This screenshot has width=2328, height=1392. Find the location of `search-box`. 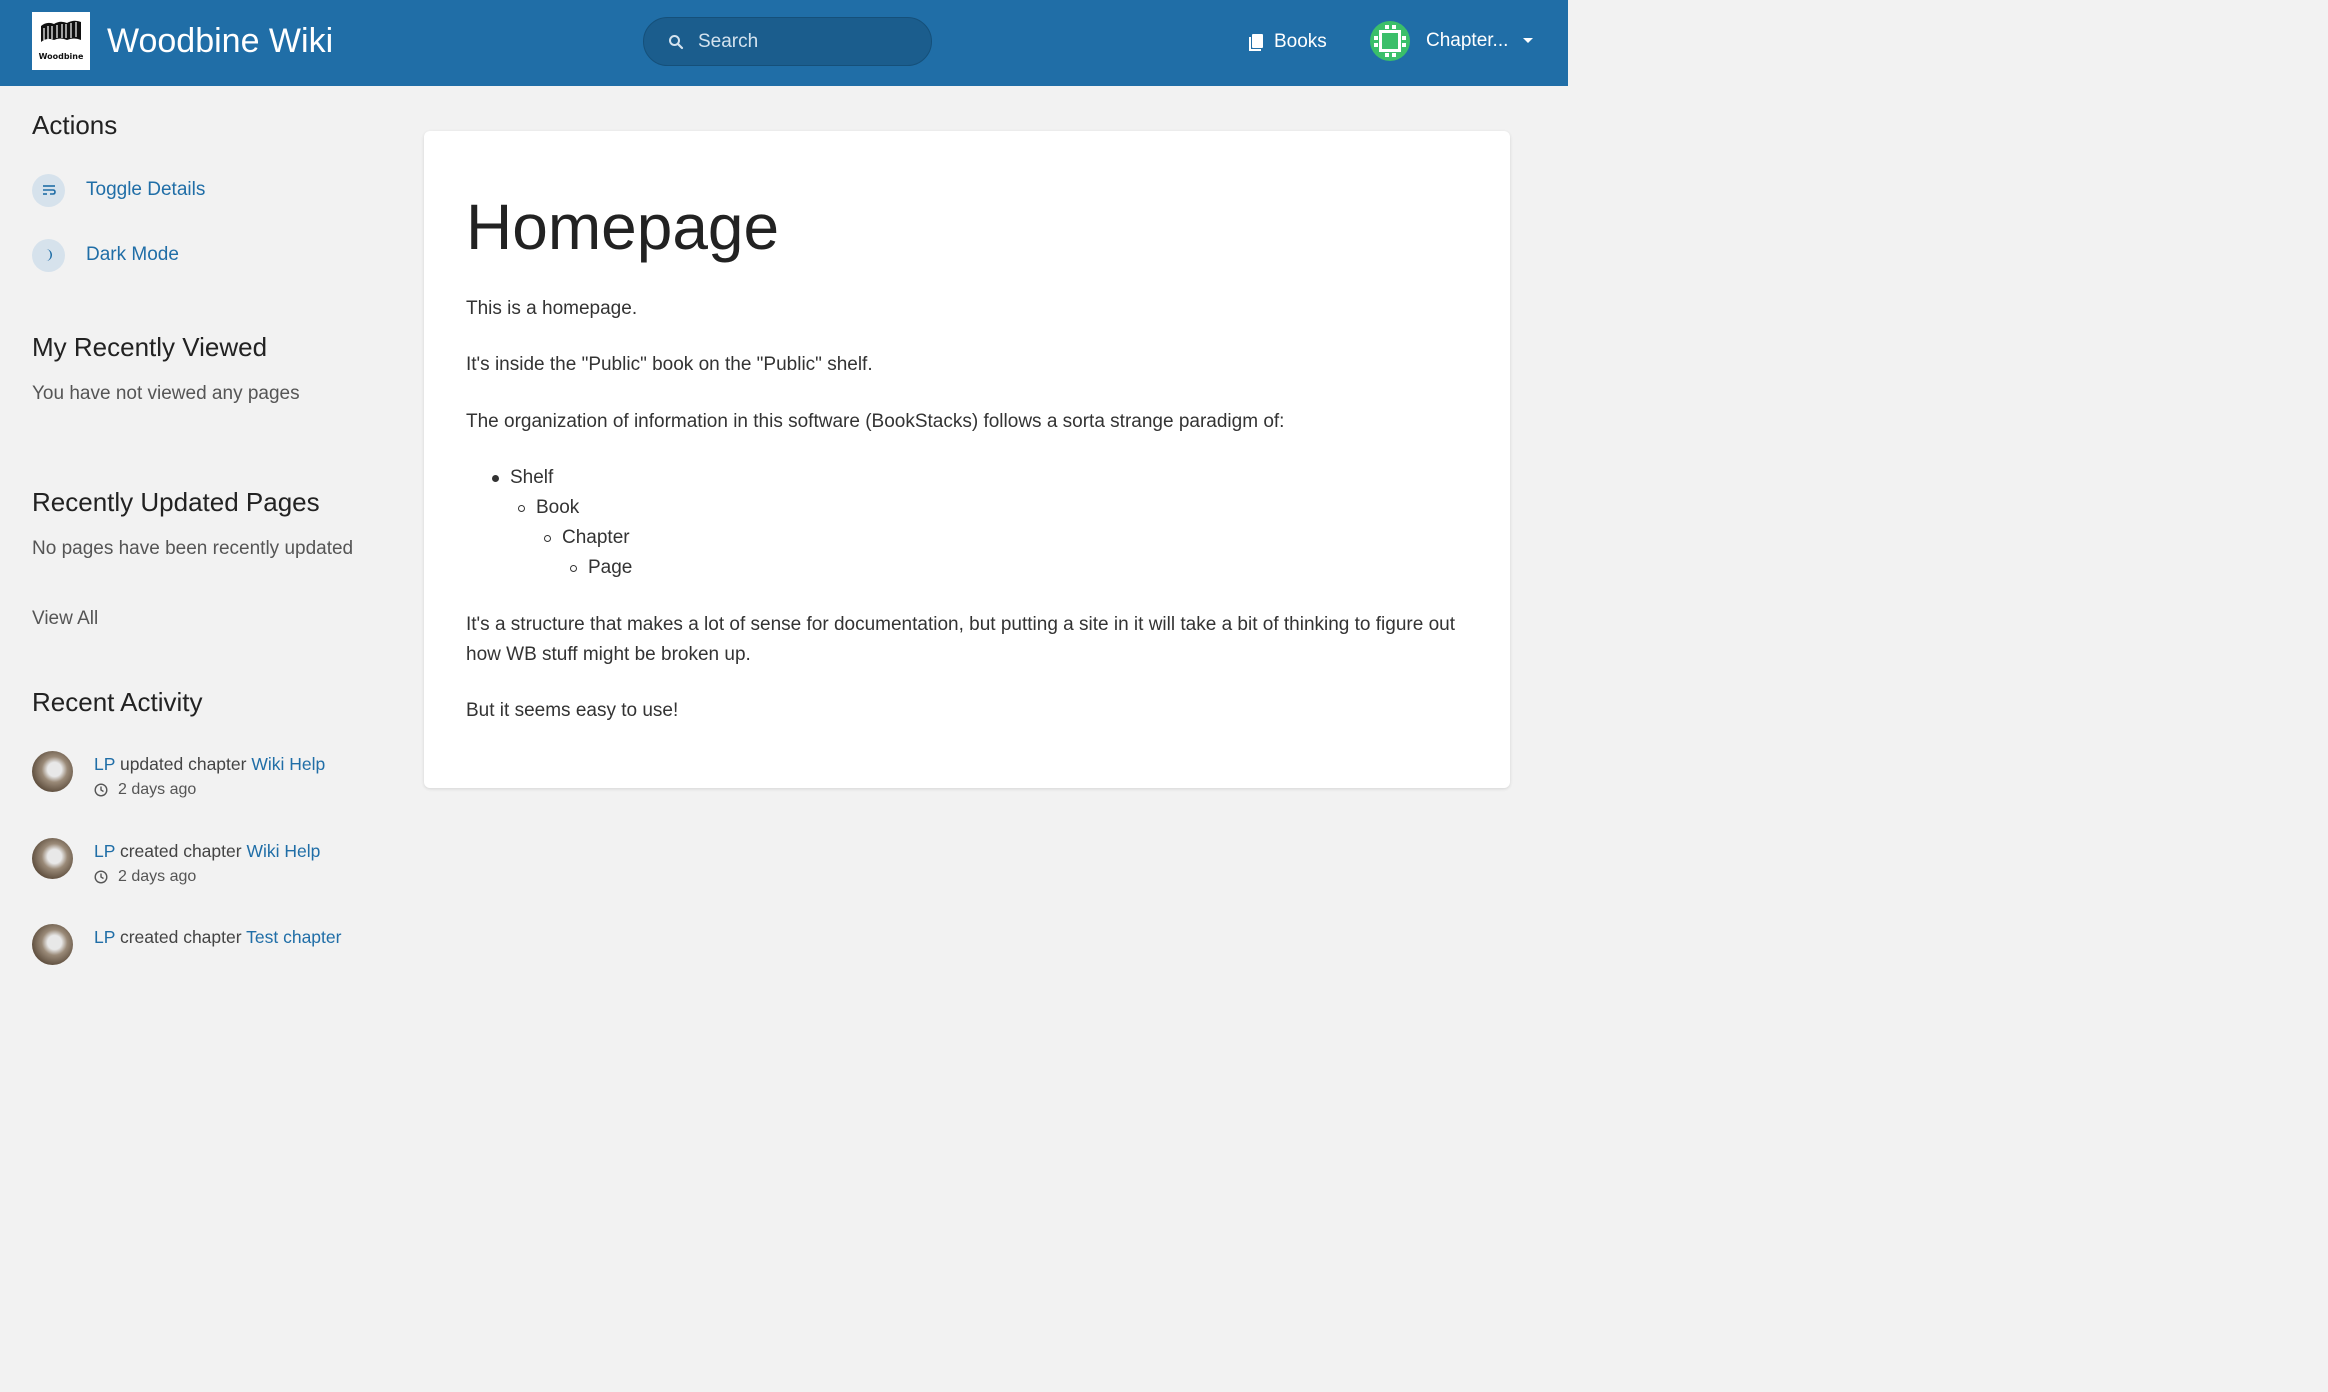

search-box is located at coordinates (787, 41).